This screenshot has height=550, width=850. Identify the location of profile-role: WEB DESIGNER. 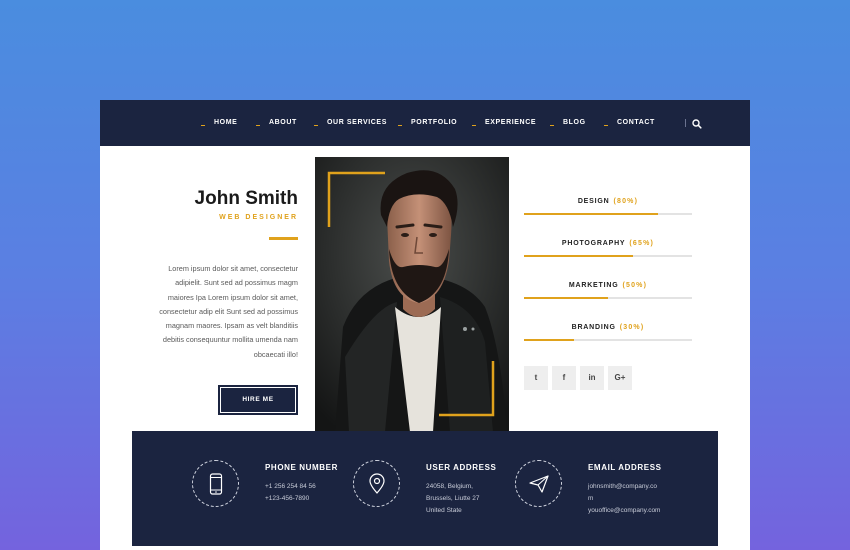
(258, 217).